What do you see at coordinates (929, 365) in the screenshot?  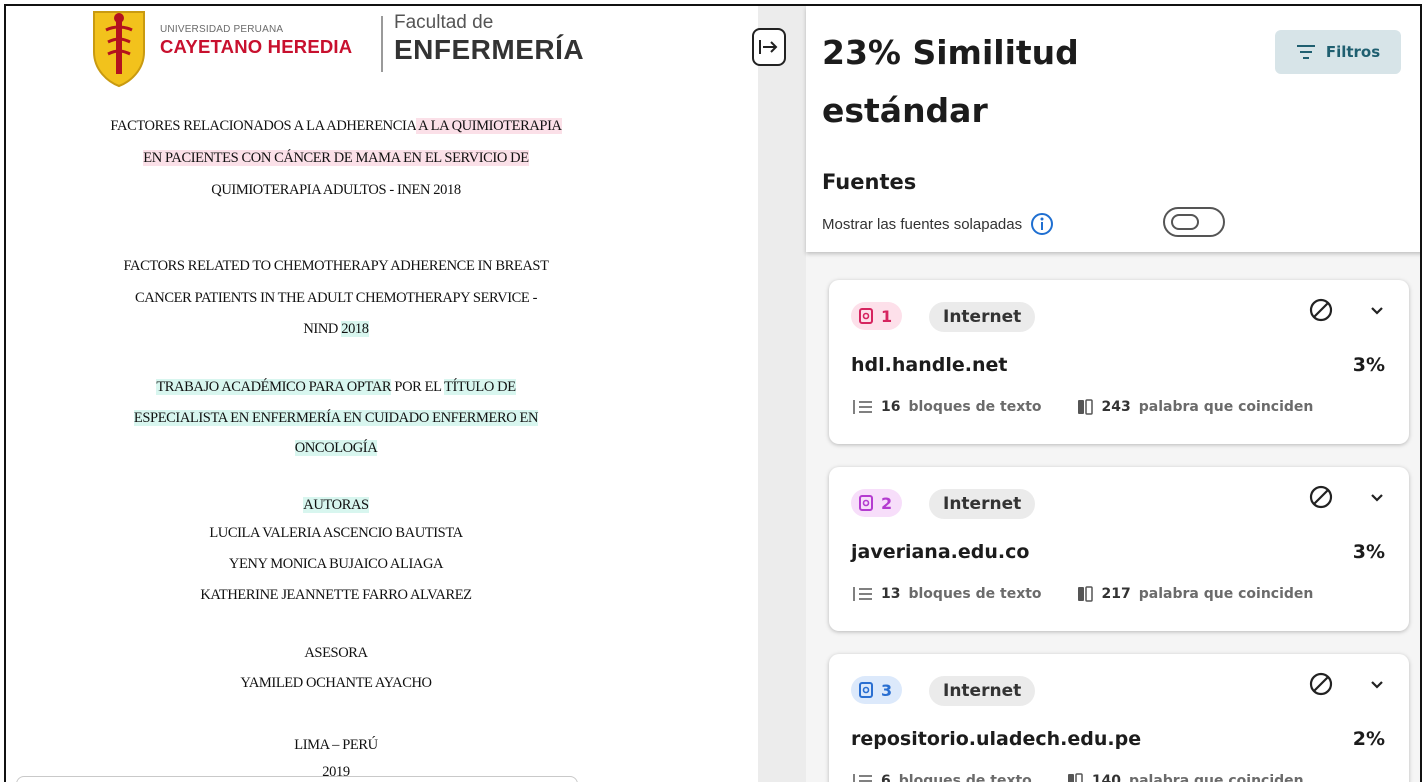 I see `source-domain: hdl.handle.net` at bounding box center [929, 365].